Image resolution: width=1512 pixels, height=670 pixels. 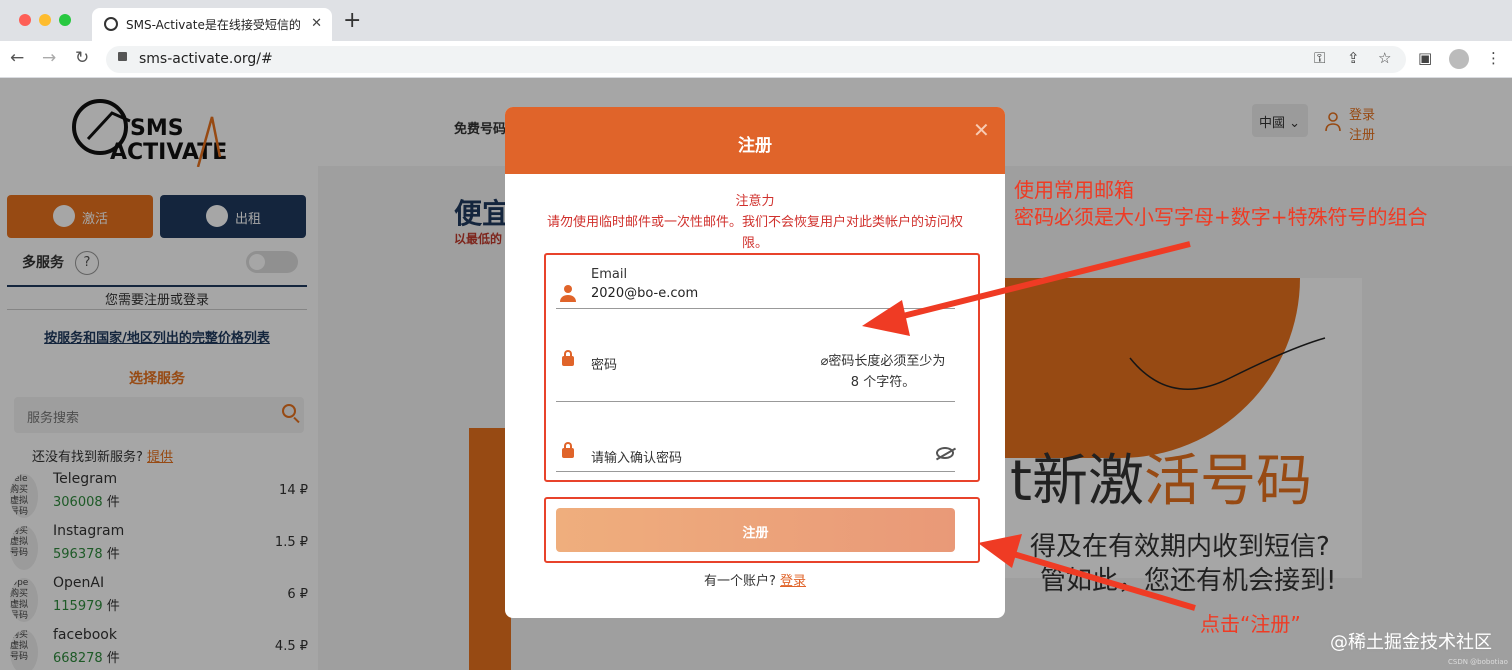 I want to click on annotation-arrows, so click(x=1029, y=426).